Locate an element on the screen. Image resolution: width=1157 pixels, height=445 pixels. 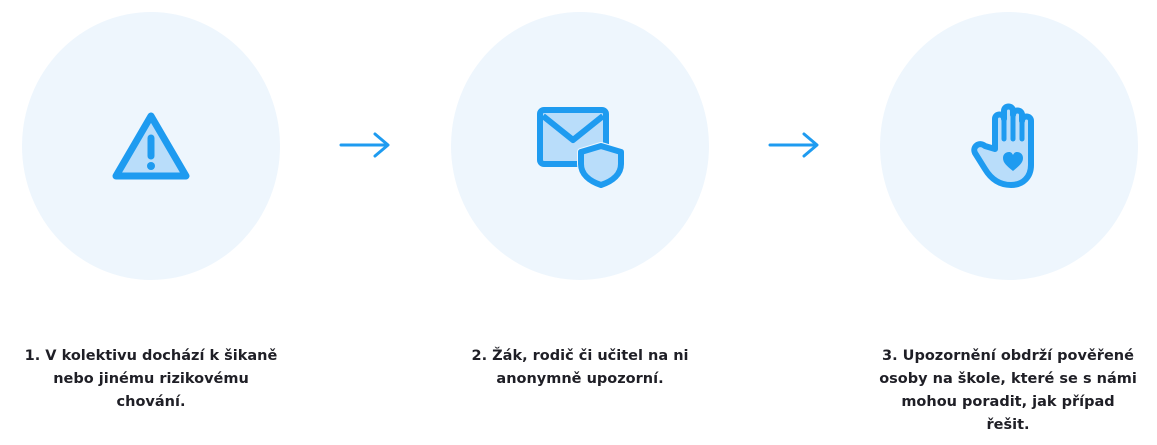
step-1-caption-line: chování. is located at coordinates (151, 402).